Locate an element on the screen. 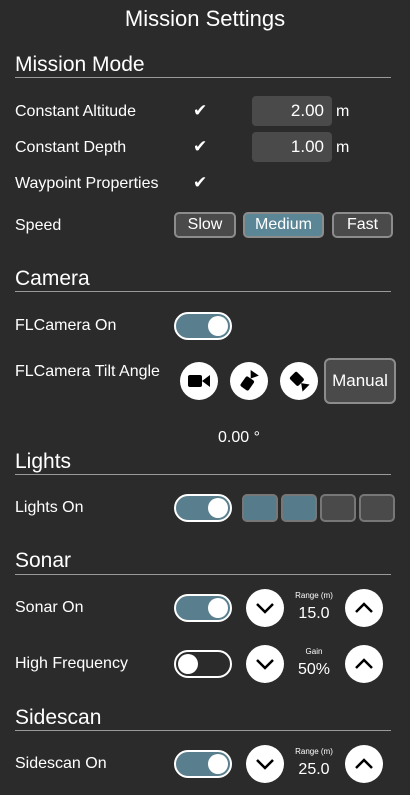  tilt-down-button is located at coordinates (299, 381).